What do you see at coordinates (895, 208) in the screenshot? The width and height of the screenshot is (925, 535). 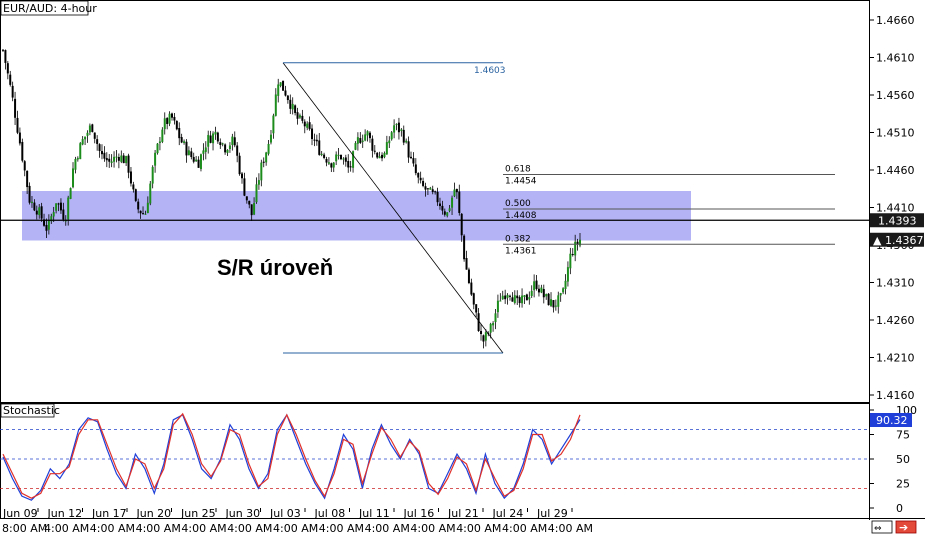 I see `price-tick-label: 1.4410` at bounding box center [895, 208].